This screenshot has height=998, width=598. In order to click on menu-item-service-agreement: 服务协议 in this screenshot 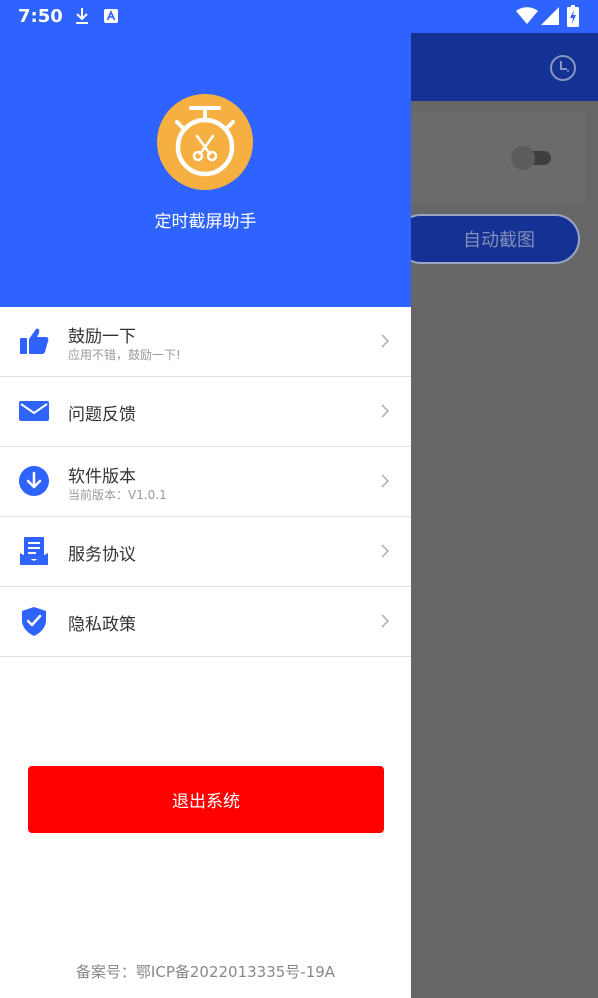, I will do `click(205, 552)`.